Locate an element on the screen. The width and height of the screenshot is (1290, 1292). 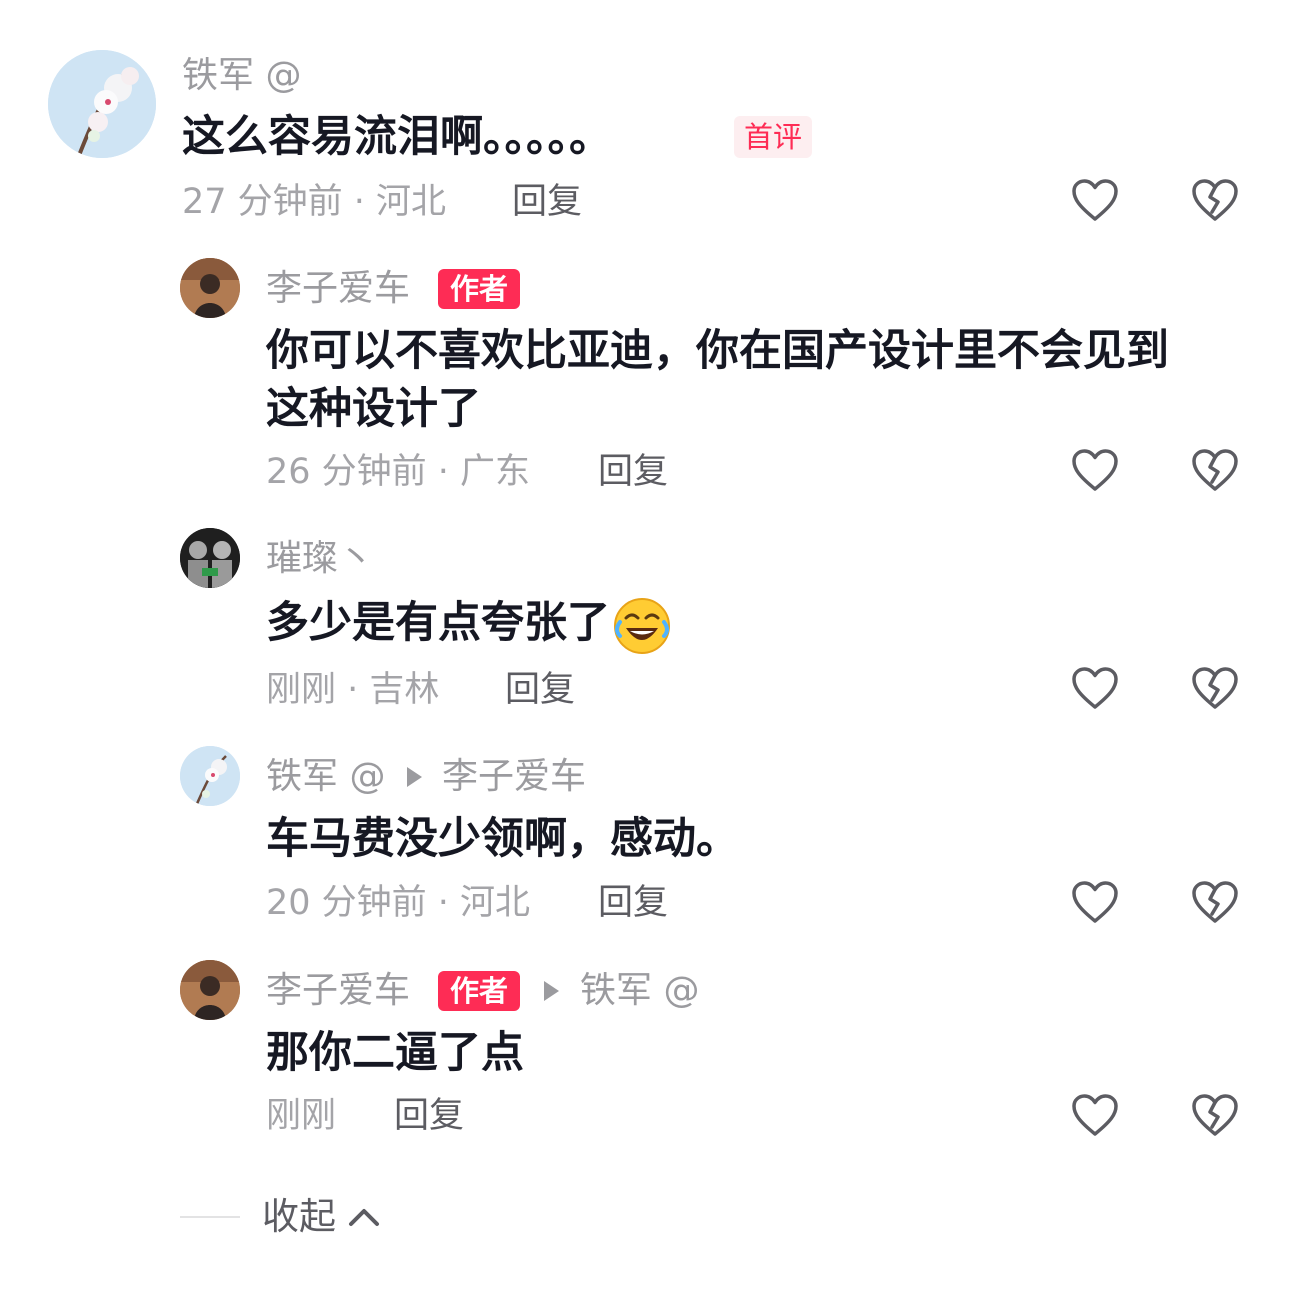
comment-time-location: 刚刚 is located at coordinates (301, 1116).